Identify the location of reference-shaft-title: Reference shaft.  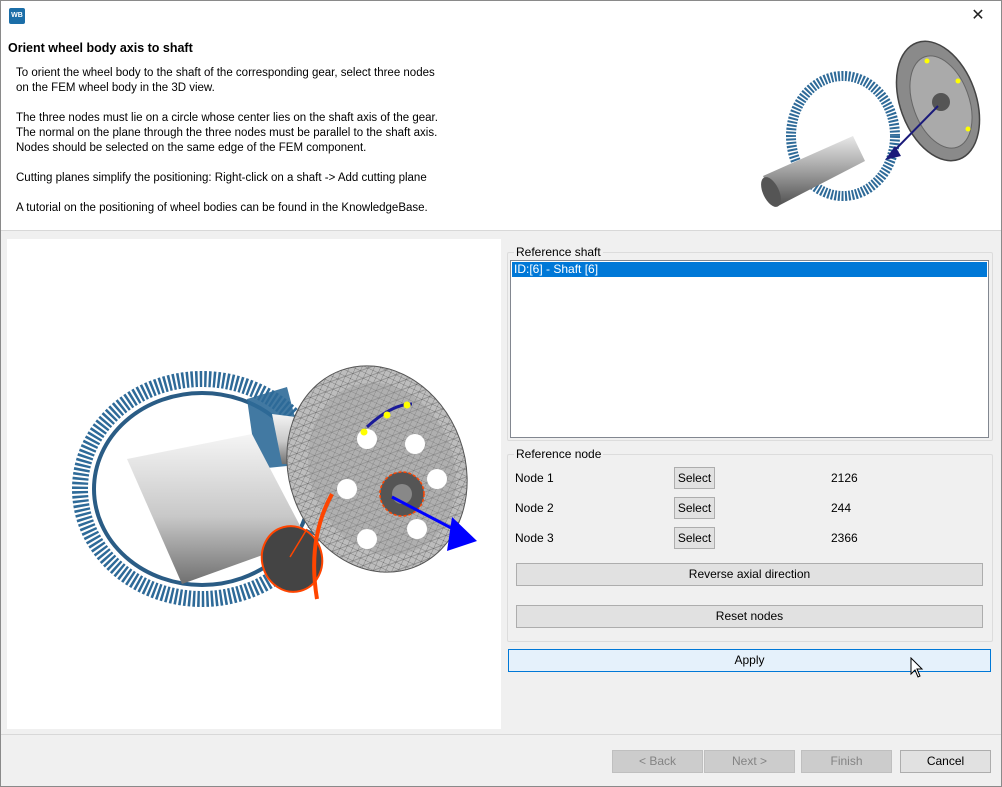
(558, 252).